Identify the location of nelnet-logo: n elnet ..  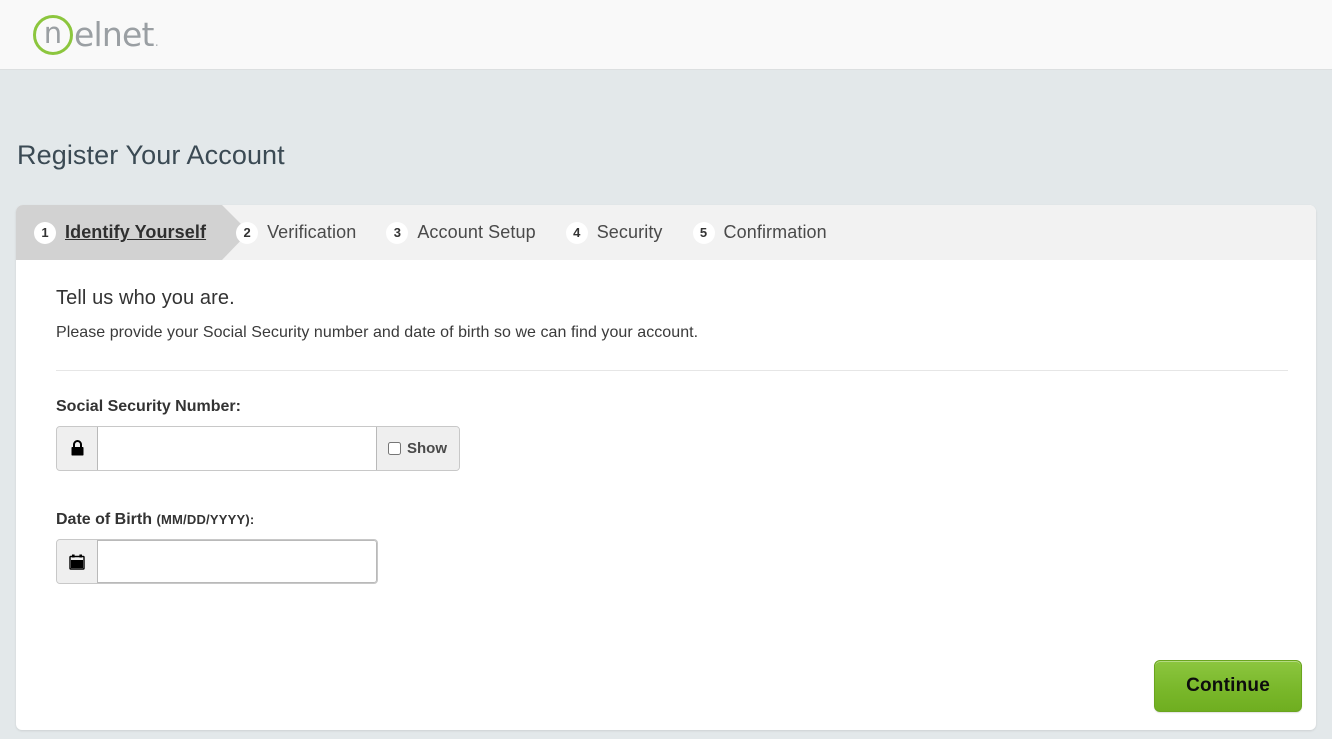
(96, 34).